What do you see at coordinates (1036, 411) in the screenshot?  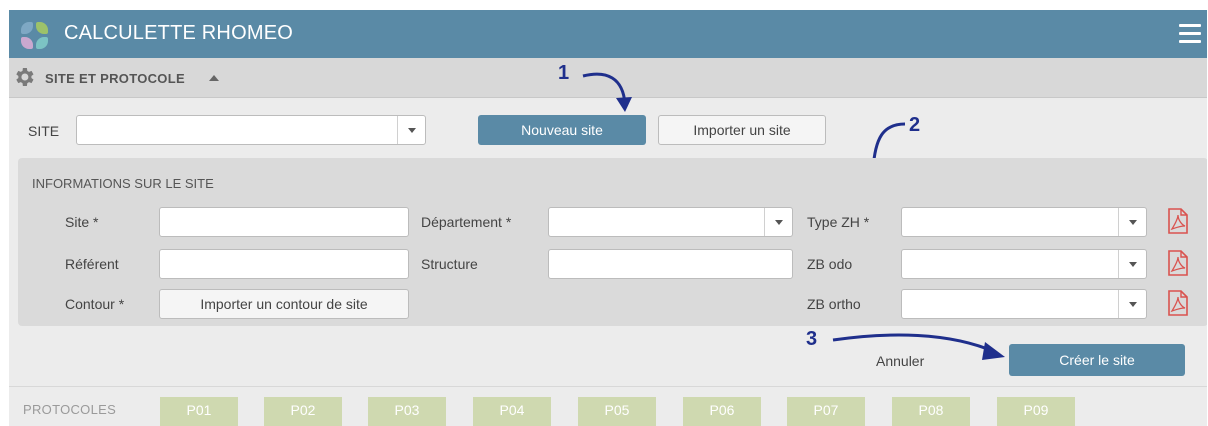 I see `protocol-tab: P09` at bounding box center [1036, 411].